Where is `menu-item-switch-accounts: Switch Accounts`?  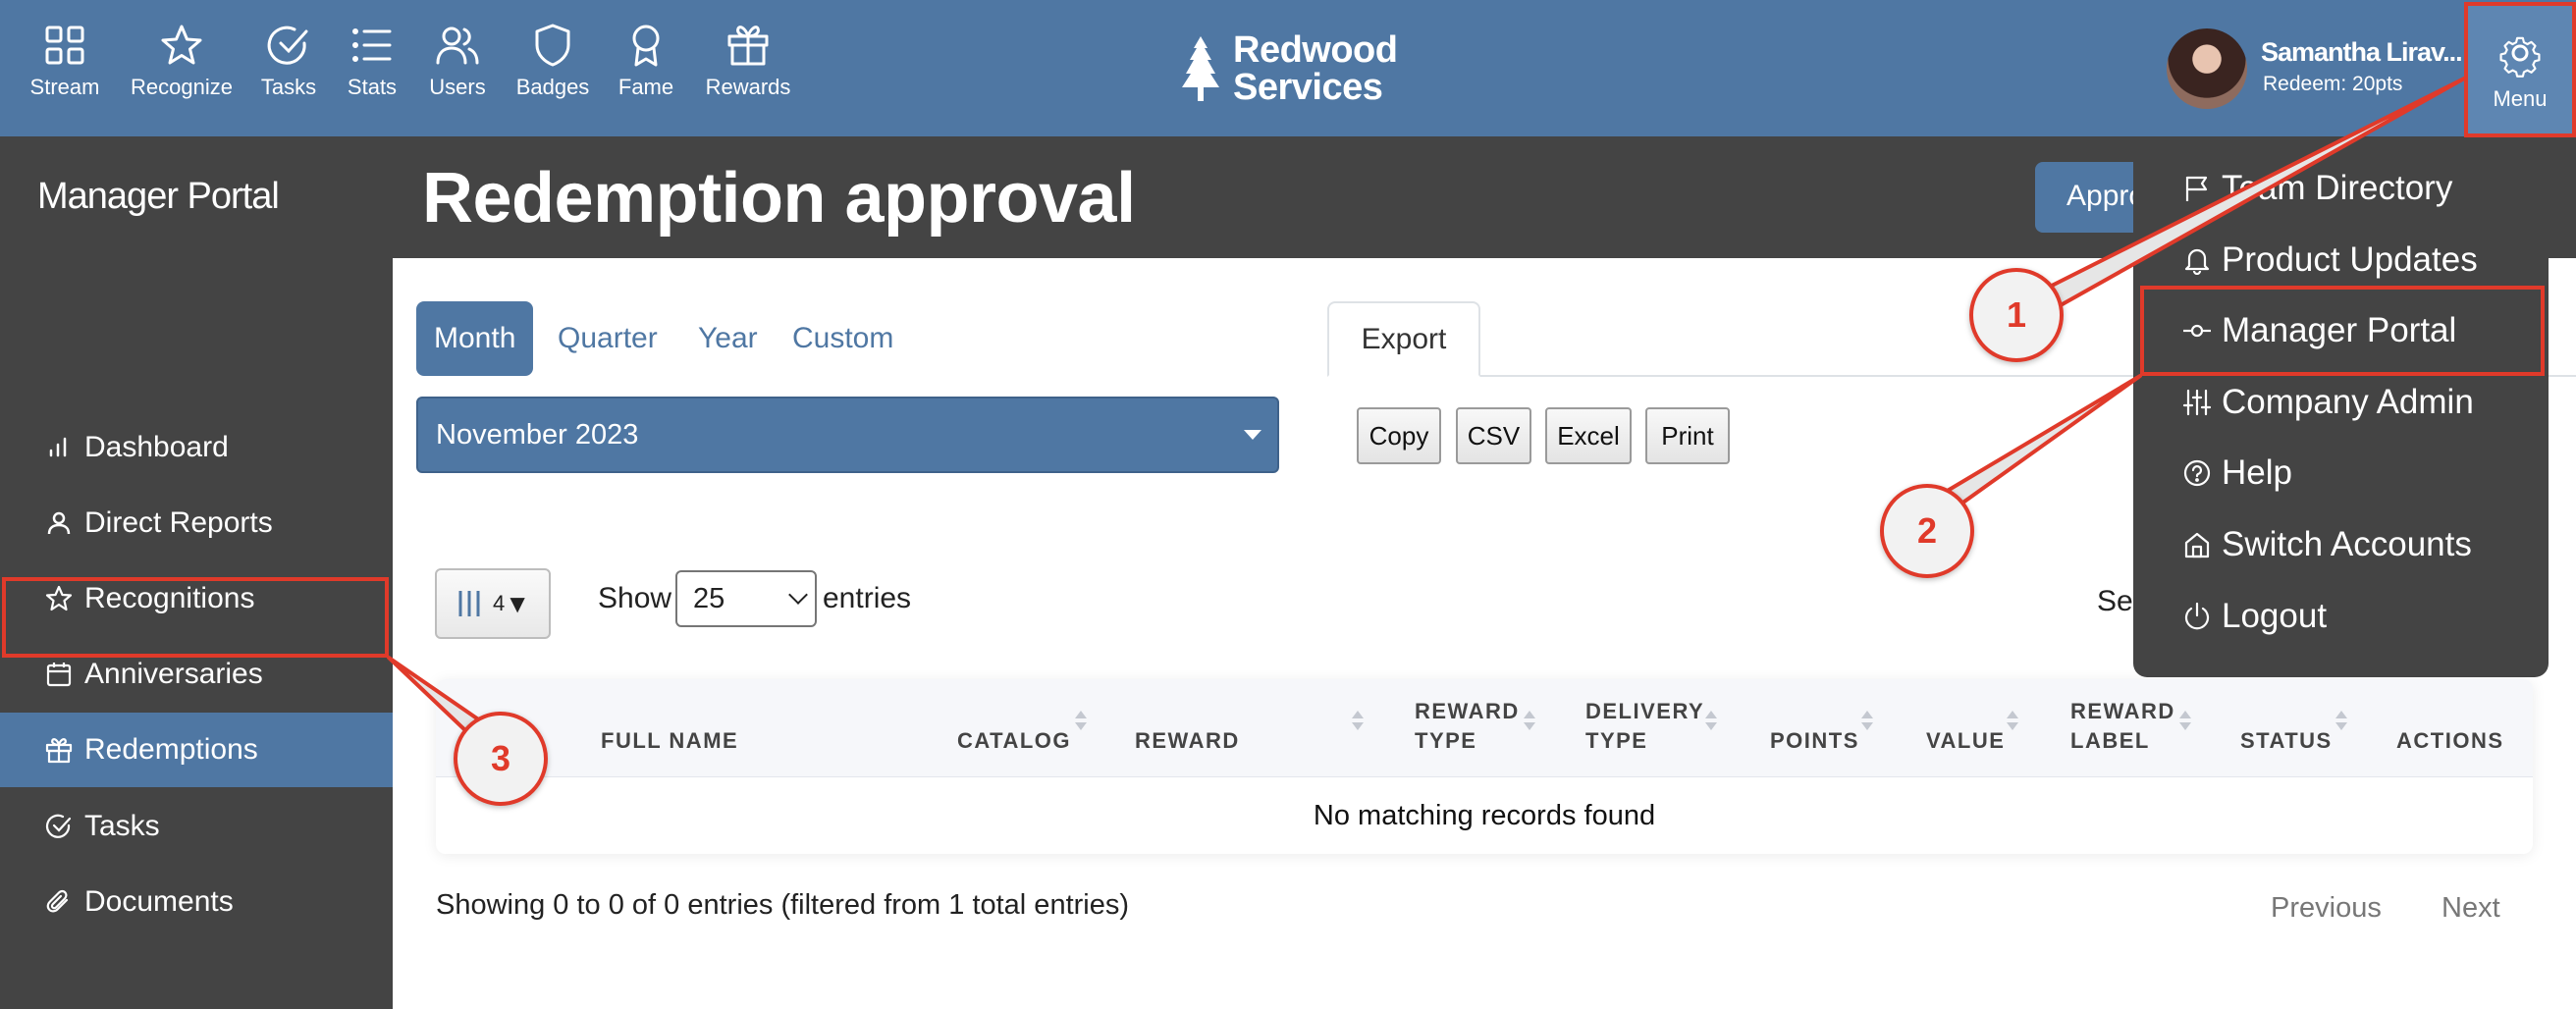
menu-item-switch-accounts: Switch Accounts is located at coordinates (2327, 544).